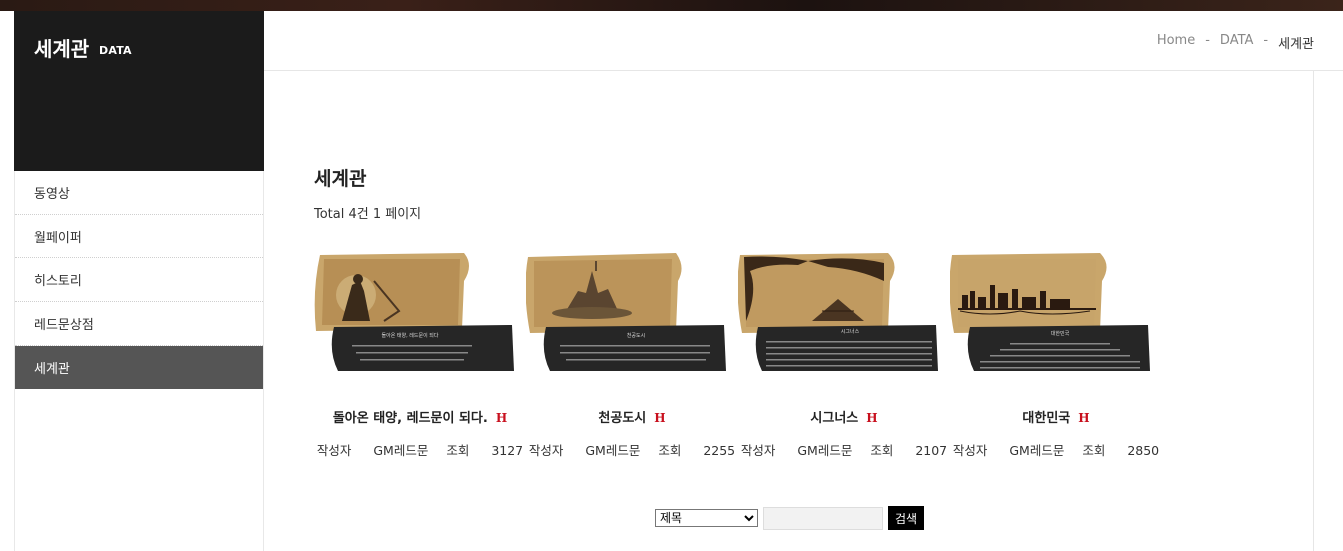  What do you see at coordinates (139, 91) in the screenshot?
I see `section-brand: 세계관 DATA` at bounding box center [139, 91].